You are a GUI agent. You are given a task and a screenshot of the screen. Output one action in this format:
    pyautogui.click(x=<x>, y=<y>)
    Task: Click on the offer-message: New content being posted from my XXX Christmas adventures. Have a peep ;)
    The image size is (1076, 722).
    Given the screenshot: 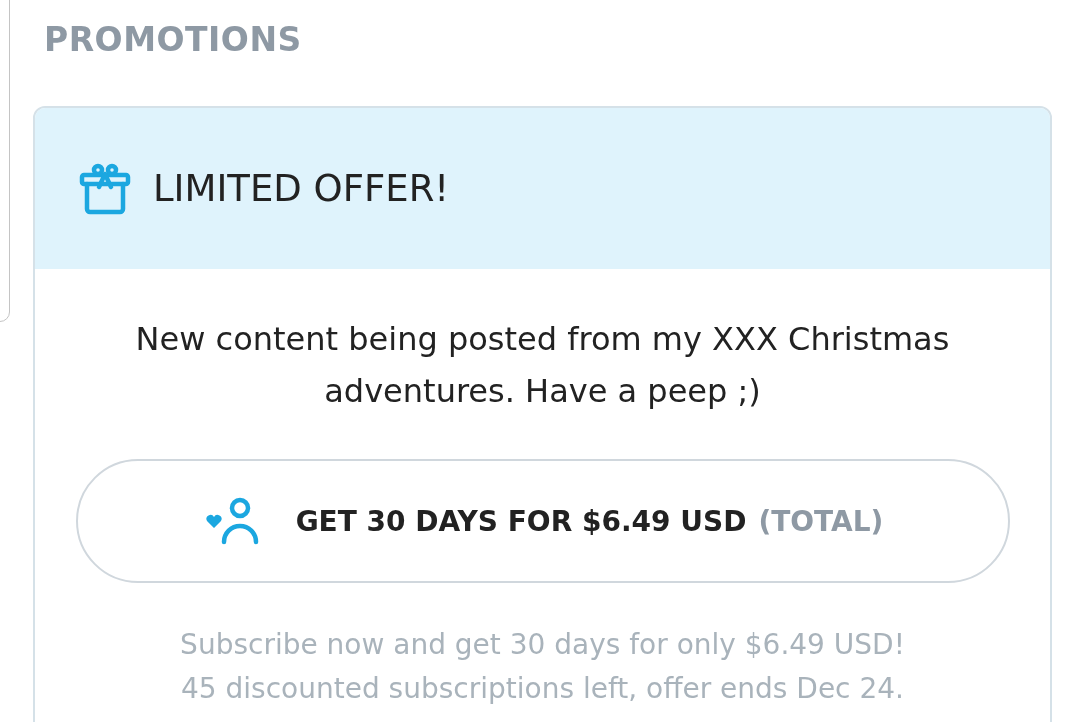 What is the action you would take?
    pyautogui.click(x=542, y=365)
    